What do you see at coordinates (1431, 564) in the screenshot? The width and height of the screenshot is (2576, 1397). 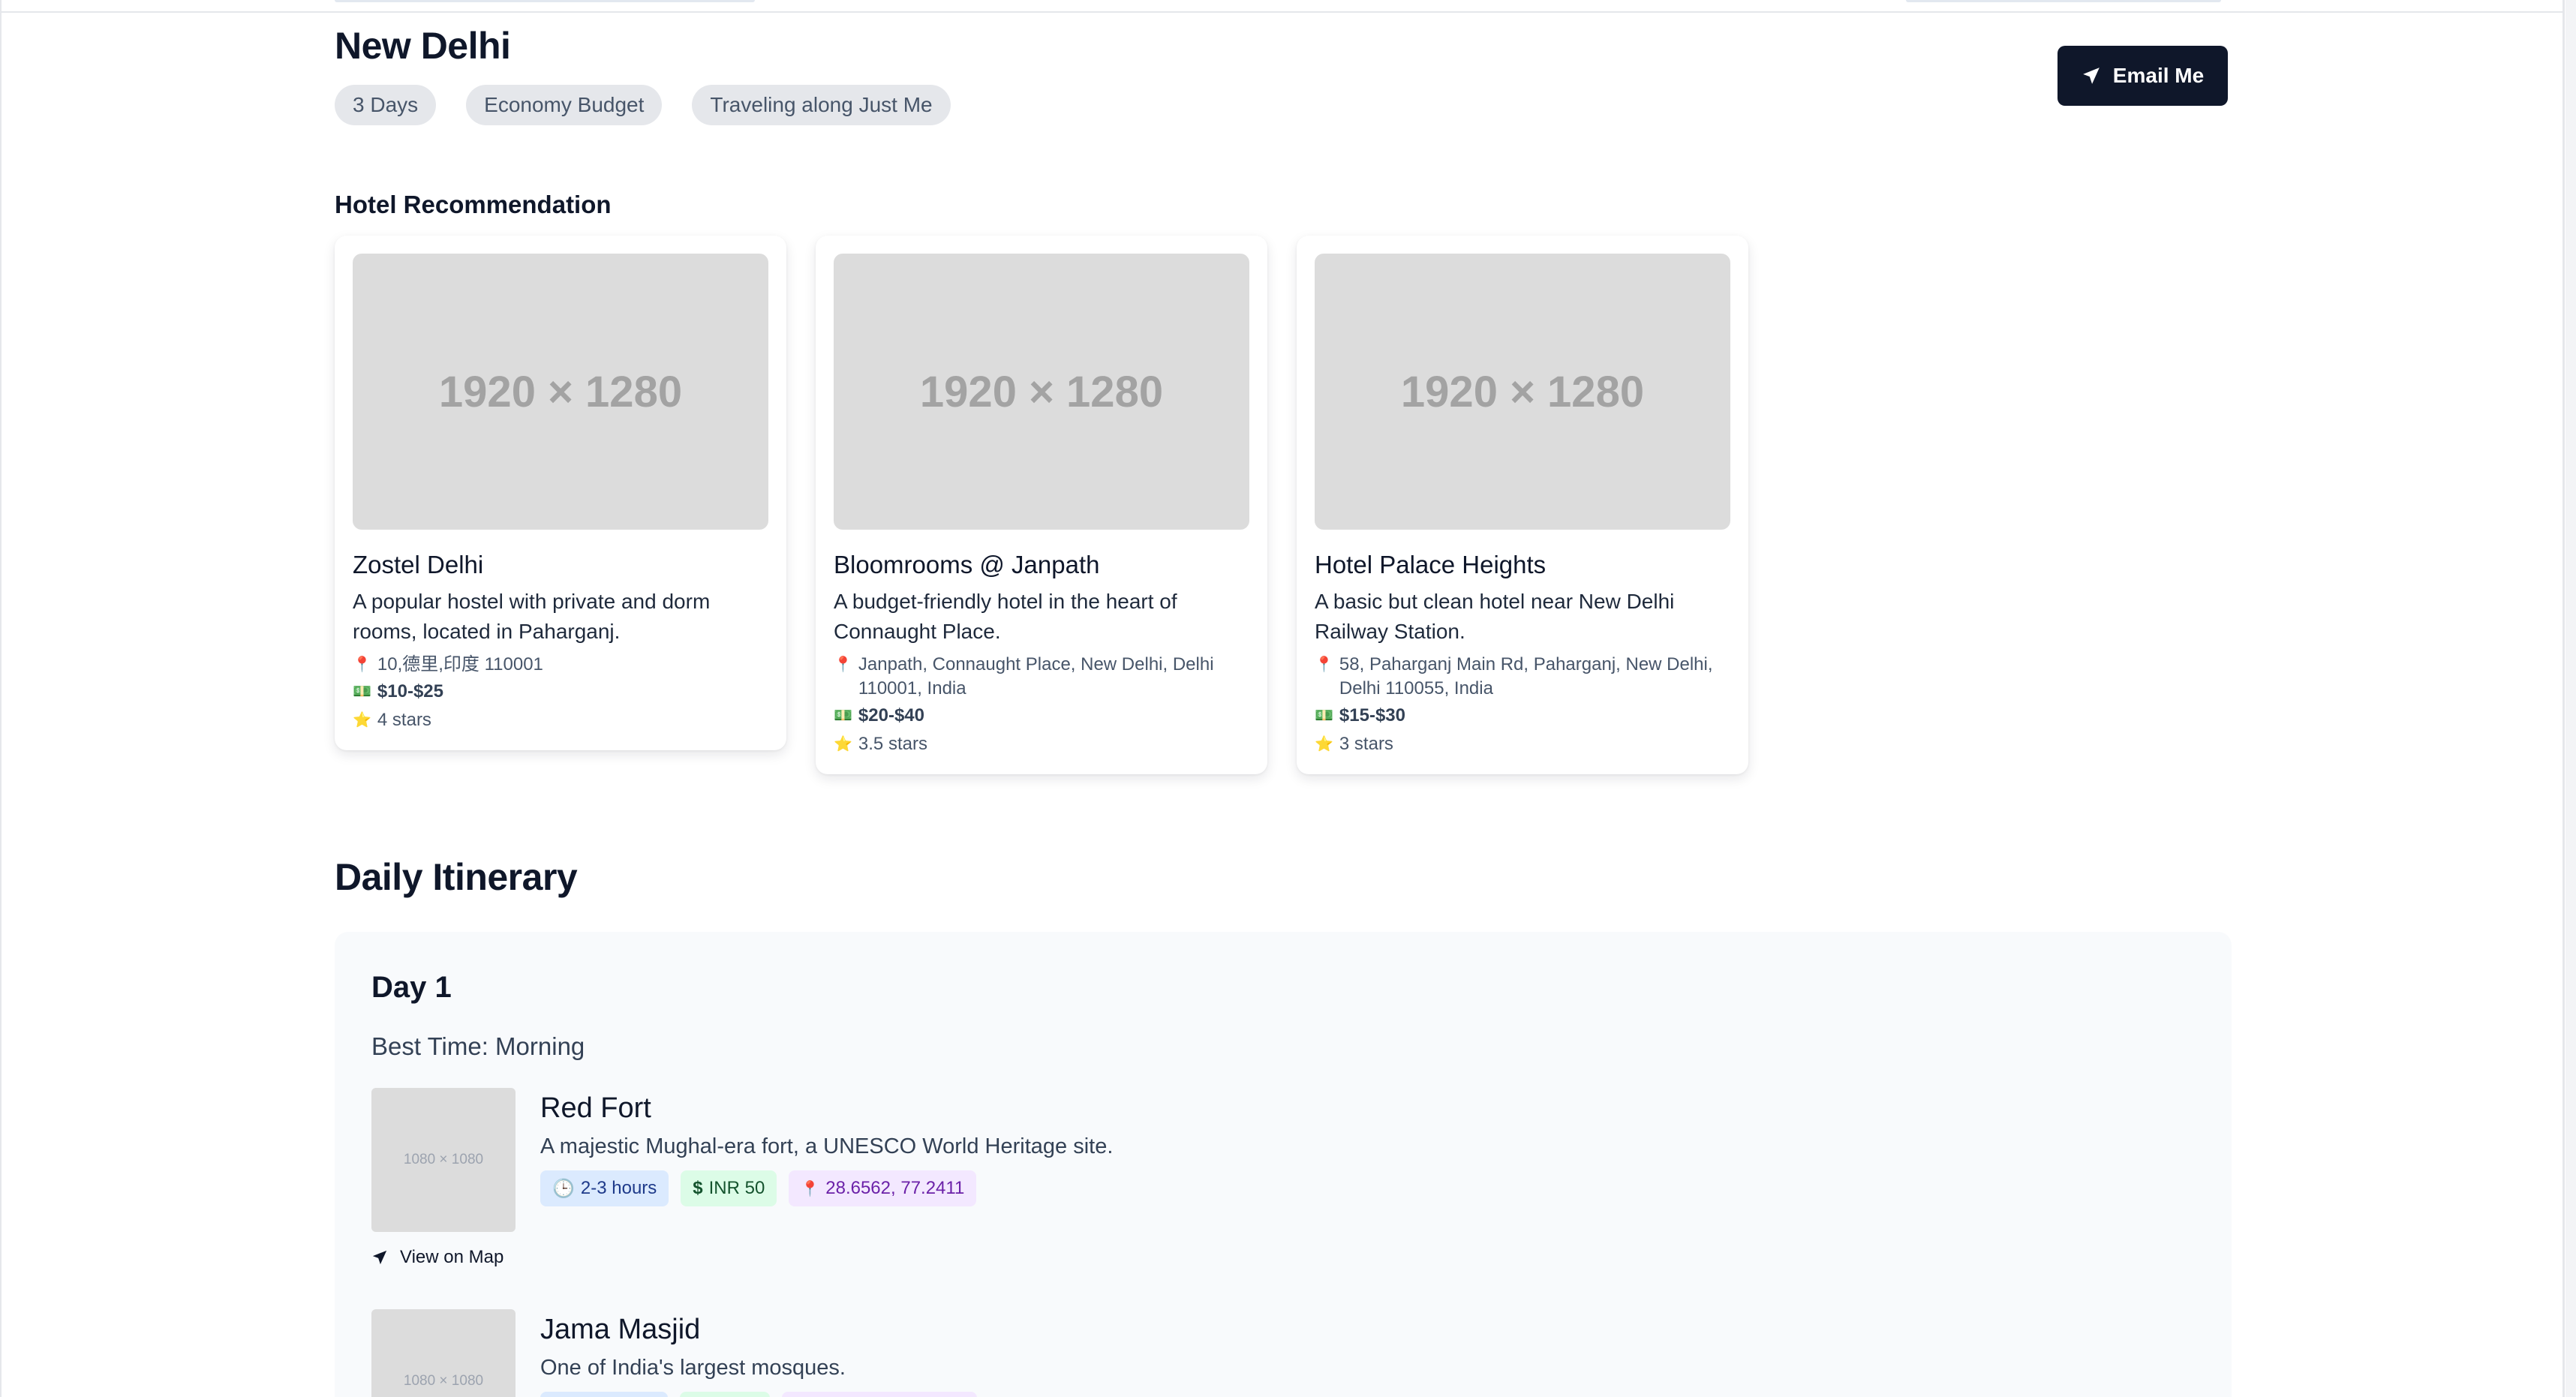 I see `hotel-name: Hotel Palace Heights` at bounding box center [1431, 564].